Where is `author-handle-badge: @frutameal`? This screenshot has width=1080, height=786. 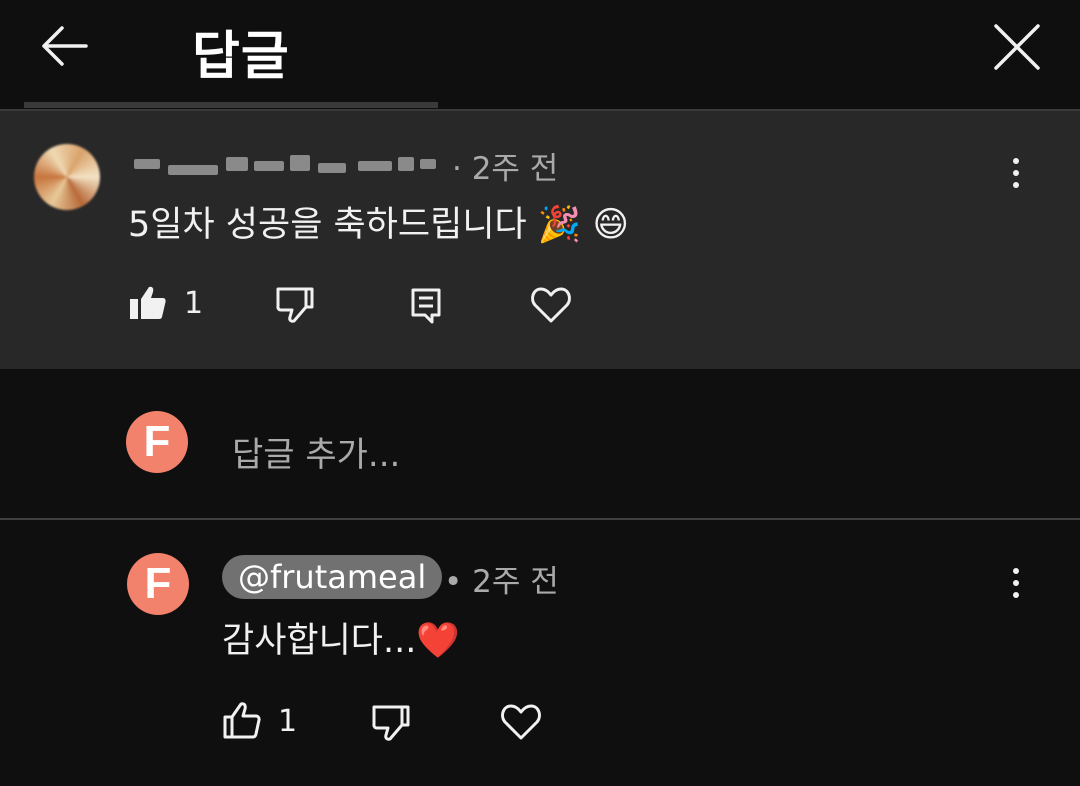
author-handle-badge: @frutameal is located at coordinates (332, 577).